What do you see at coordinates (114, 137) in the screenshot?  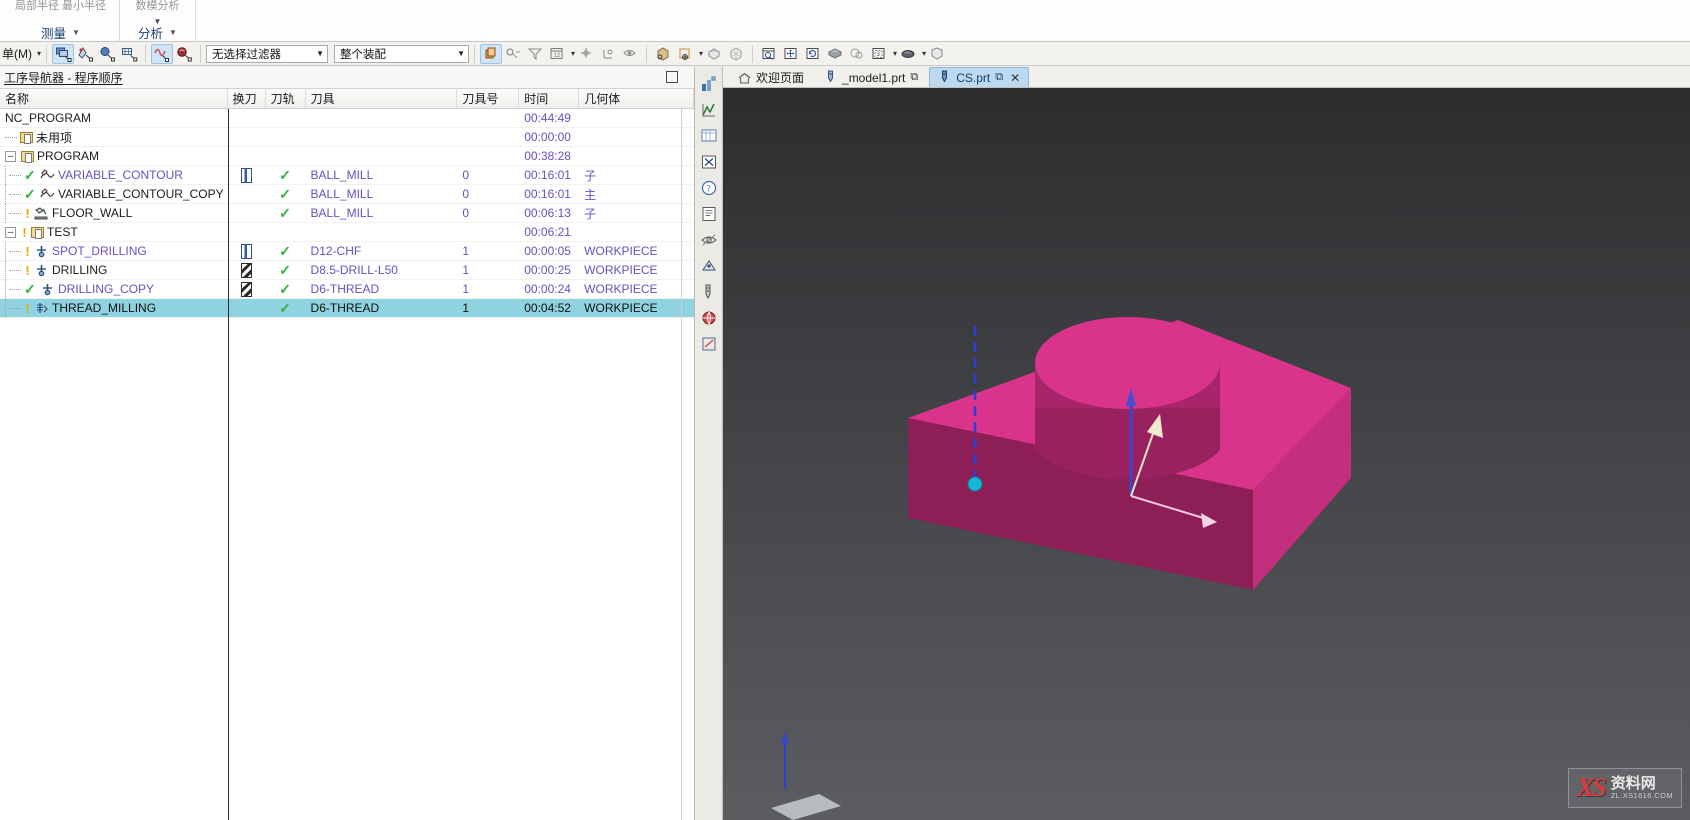 I see `cell-name: 未用项` at bounding box center [114, 137].